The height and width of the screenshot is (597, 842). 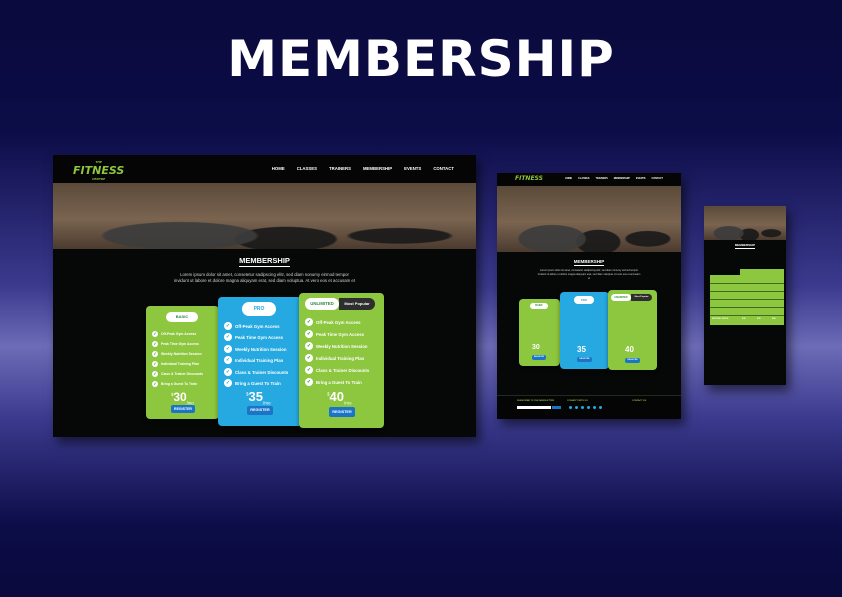 What do you see at coordinates (336, 346) in the screenshot?
I see `feature-item: ✓ Weekly Nutrition Session` at bounding box center [336, 346].